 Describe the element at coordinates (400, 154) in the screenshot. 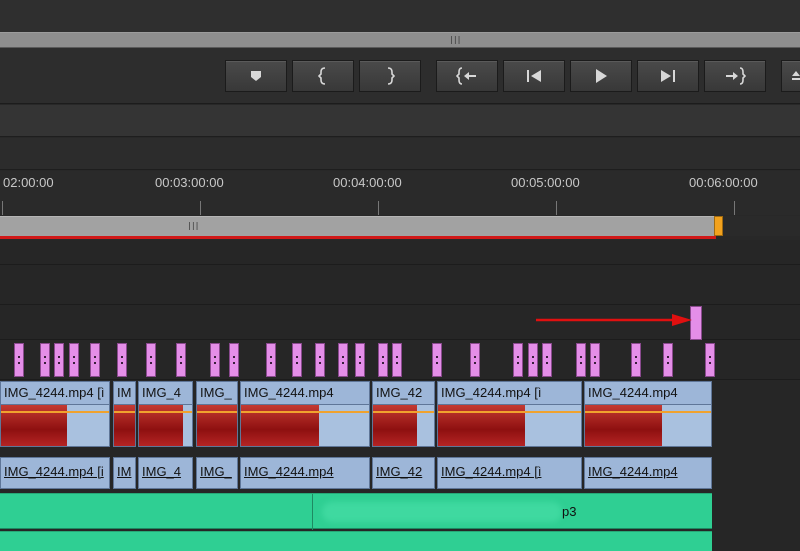

I see `ruler-row` at that location.